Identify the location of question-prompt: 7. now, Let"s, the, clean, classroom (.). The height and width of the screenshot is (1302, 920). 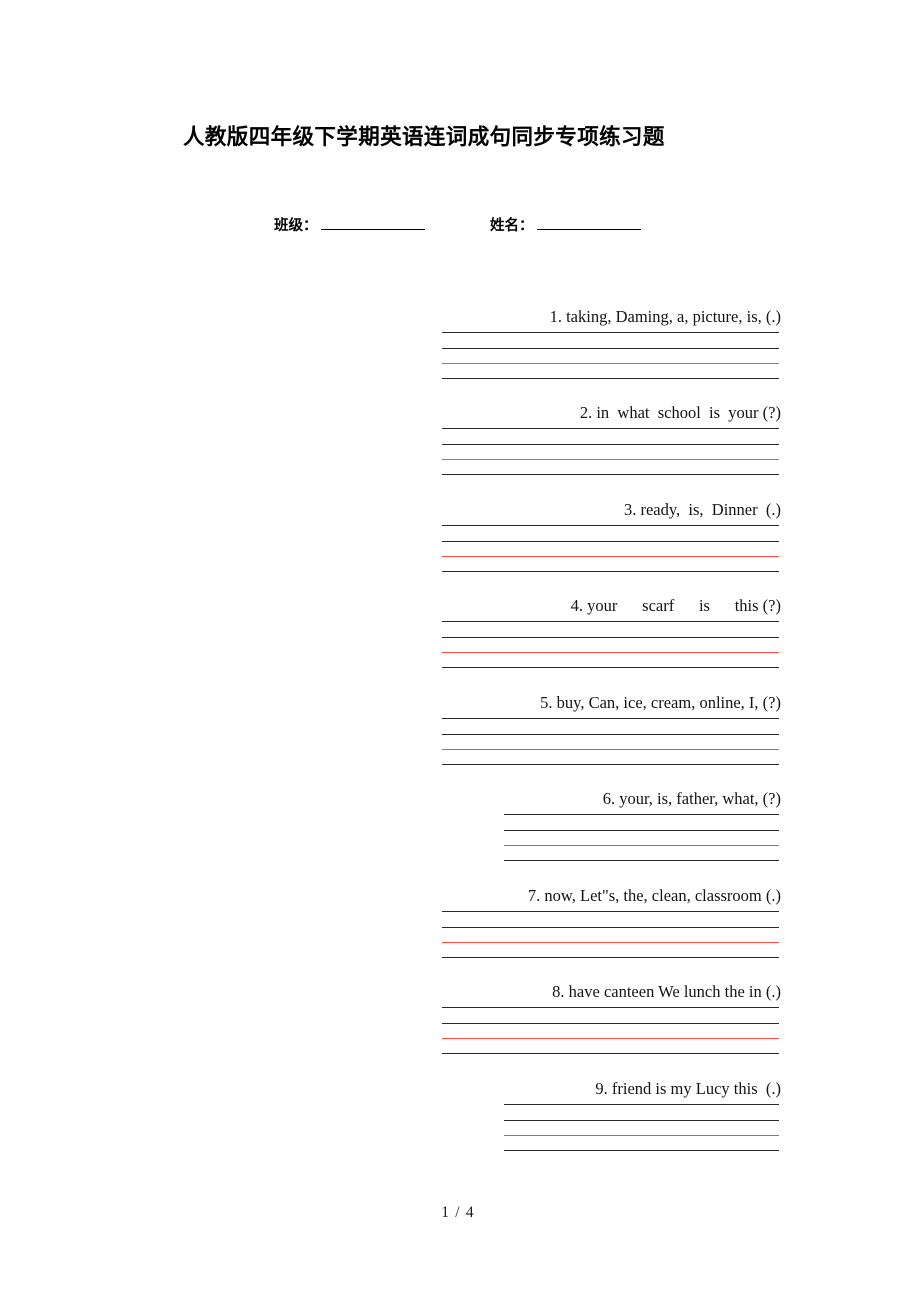
(654, 895).